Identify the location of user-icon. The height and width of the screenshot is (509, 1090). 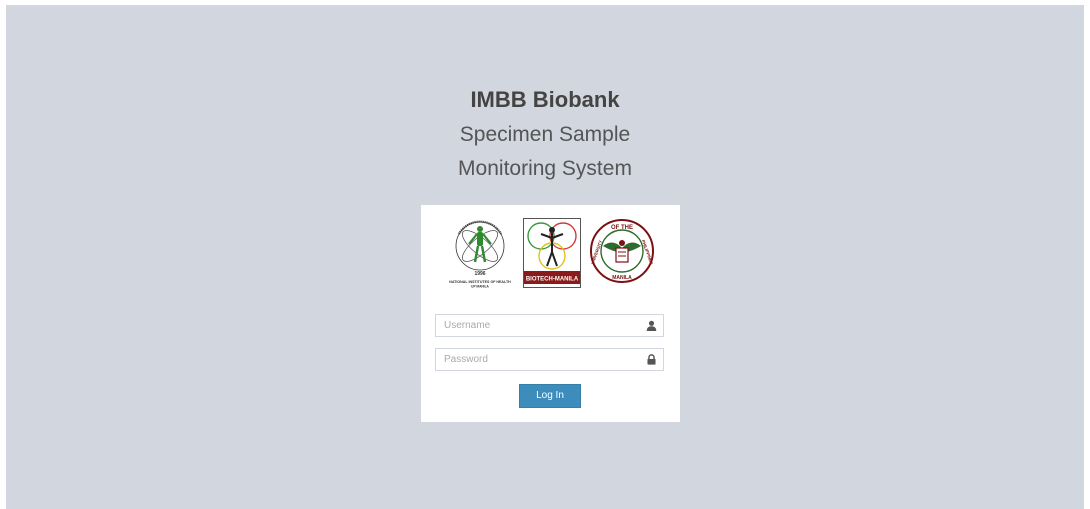
(651, 325).